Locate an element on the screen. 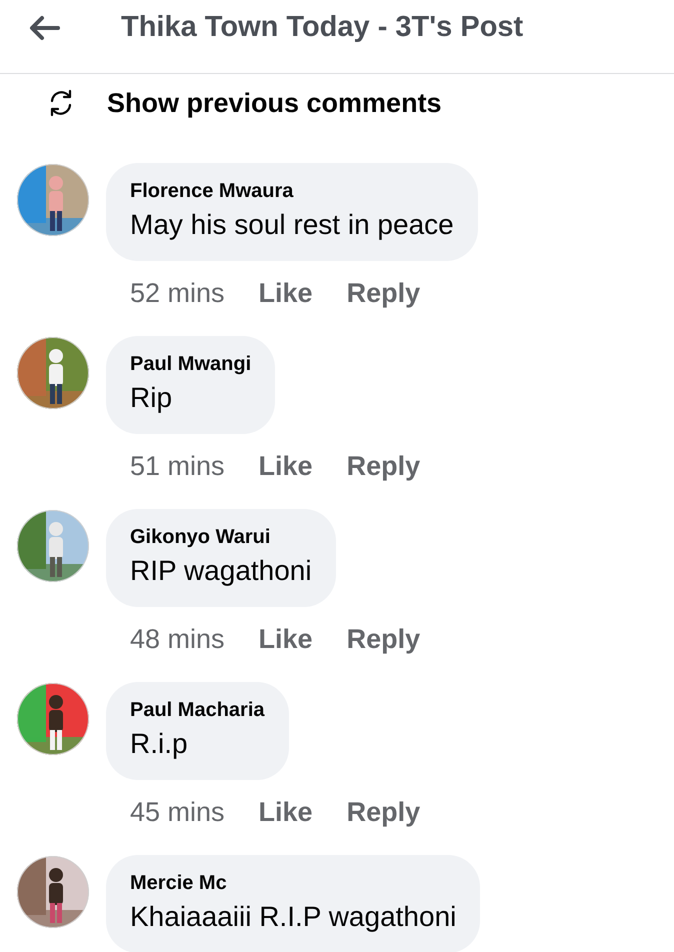 Image resolution: width=674 pixels, height=952 pixels. comment-text: RIP wagathoni is located at coordinates (221, 571).